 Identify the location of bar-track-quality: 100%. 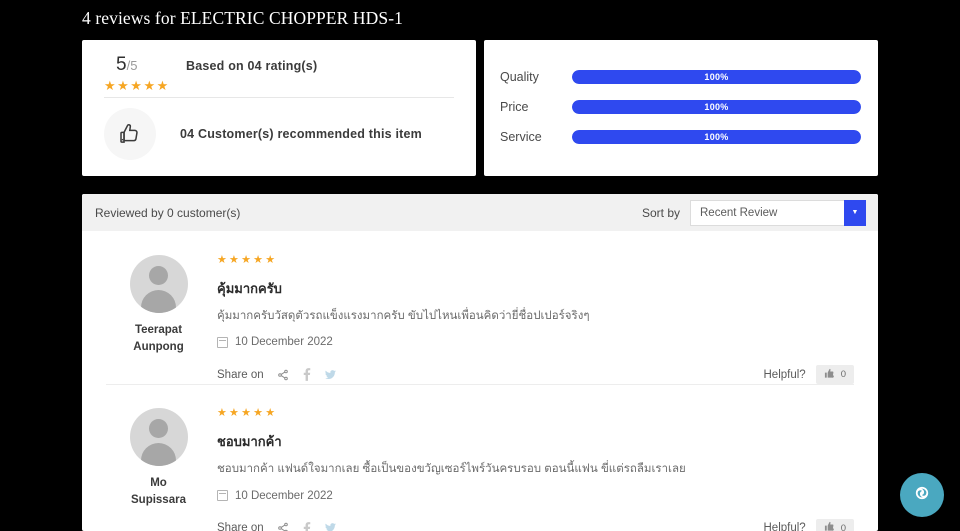
(716, 77).